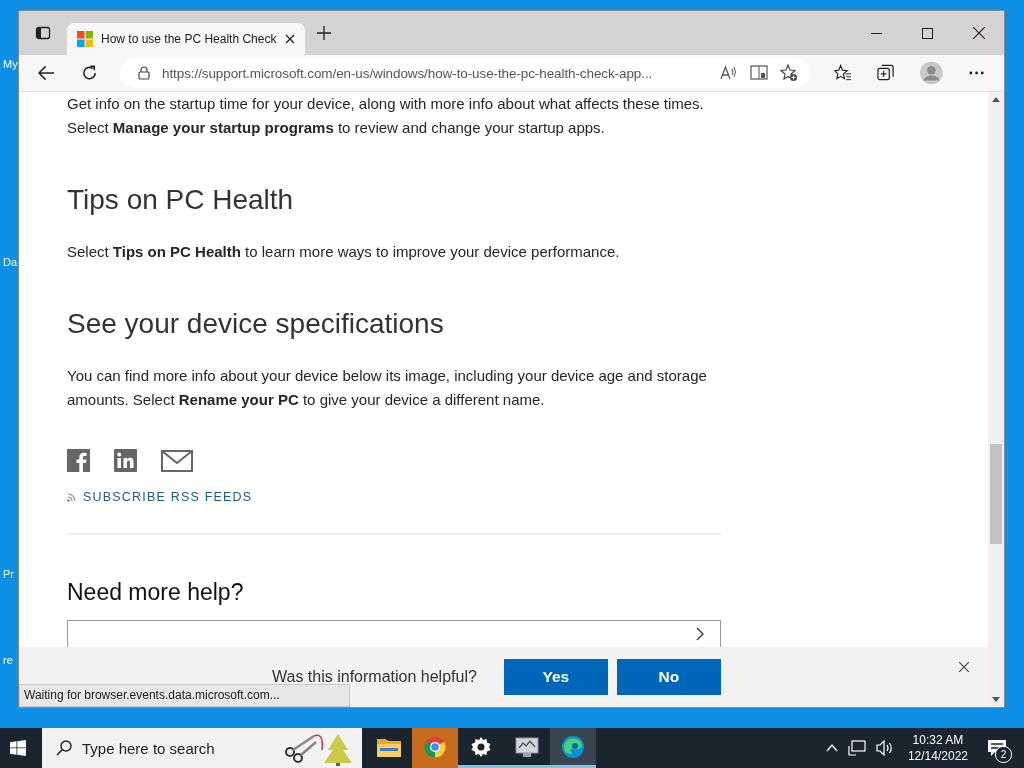  Describe the element at coordinates (886, 73) in the screenshot. I see `collections-icon` at that location.